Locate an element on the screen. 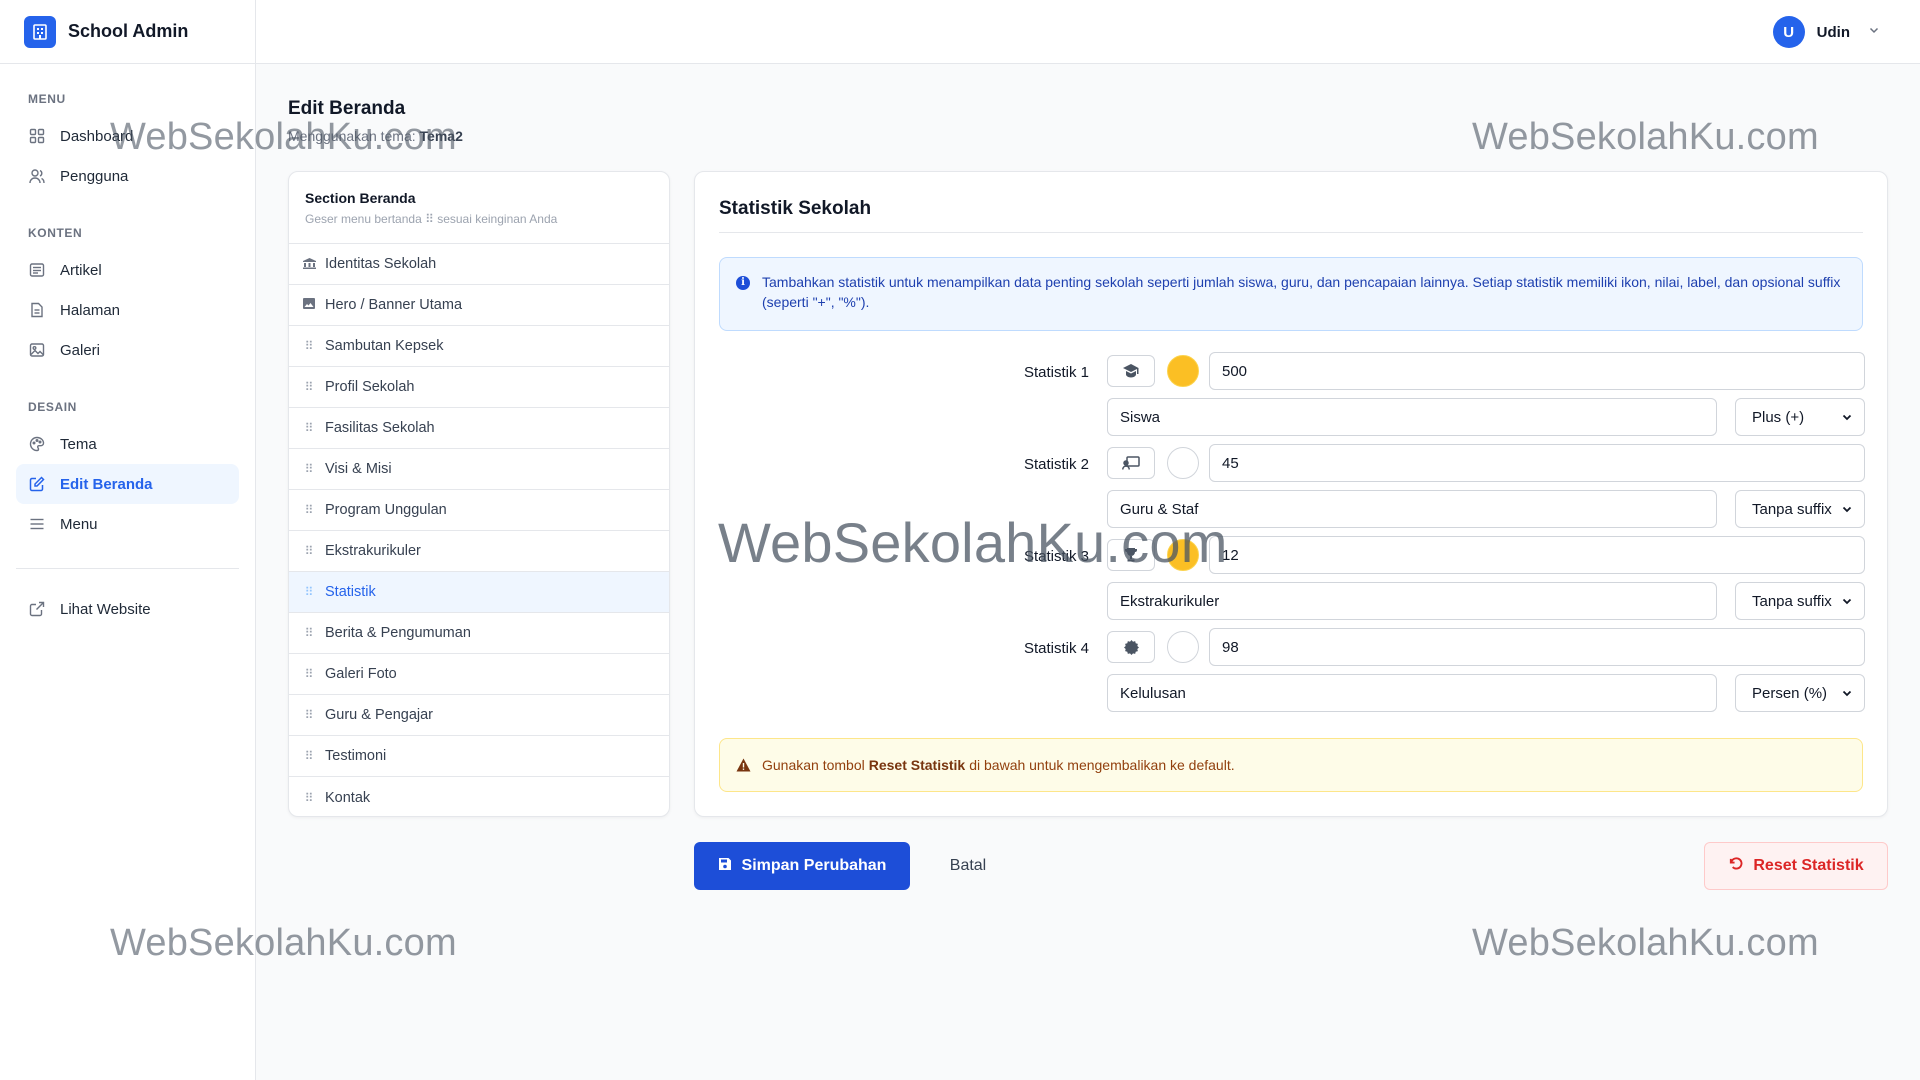  sidebar-item-menu: Menu is located at coordinates (127, 524).